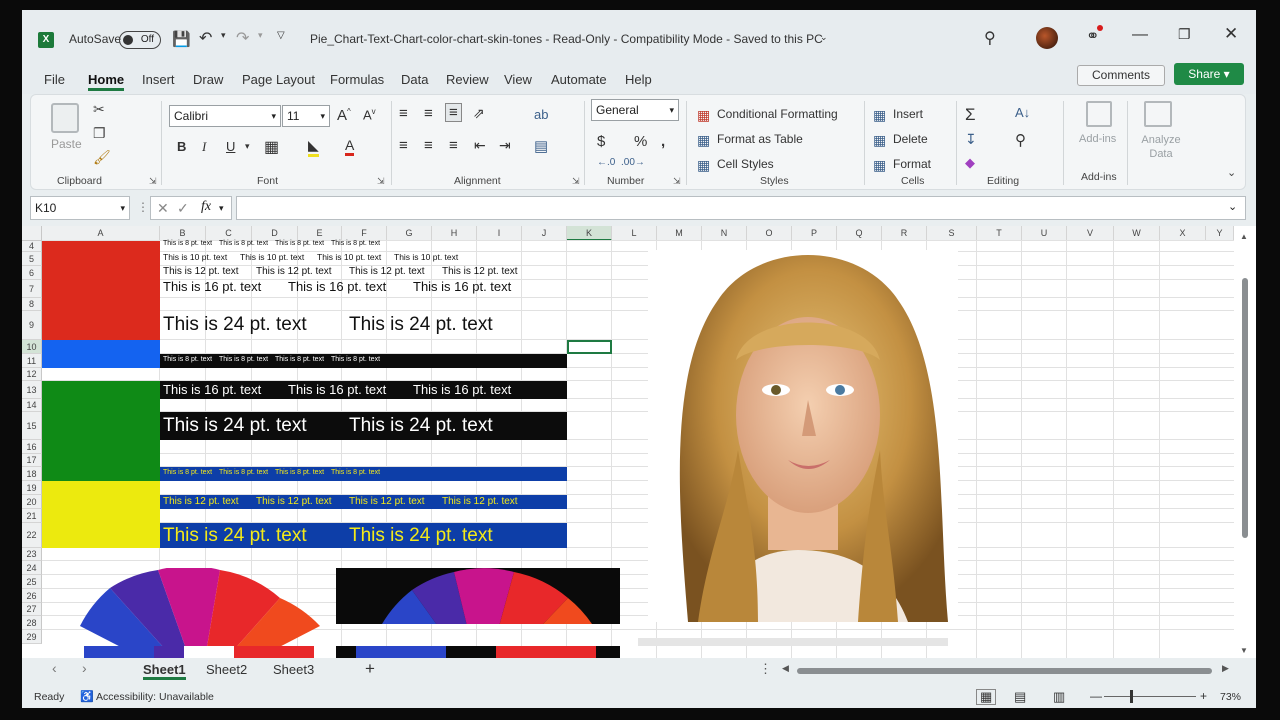 The height and width of the screenshot is (720, 1280). Describe the element at coordinates (163, 208) in the screenshot. I see `cancel-icon: ✕` at that location.